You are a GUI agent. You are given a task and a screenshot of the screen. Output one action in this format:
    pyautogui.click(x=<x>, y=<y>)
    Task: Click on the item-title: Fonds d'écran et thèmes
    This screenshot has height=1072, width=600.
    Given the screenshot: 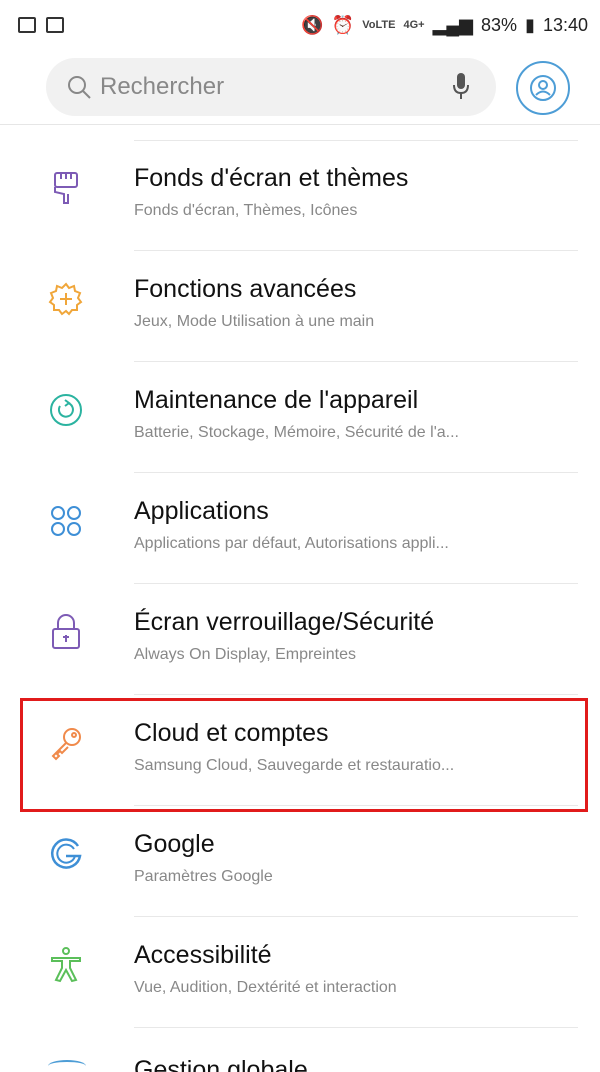 What is the action you would take?
    pyautogui.click(x=271, y=178)
    